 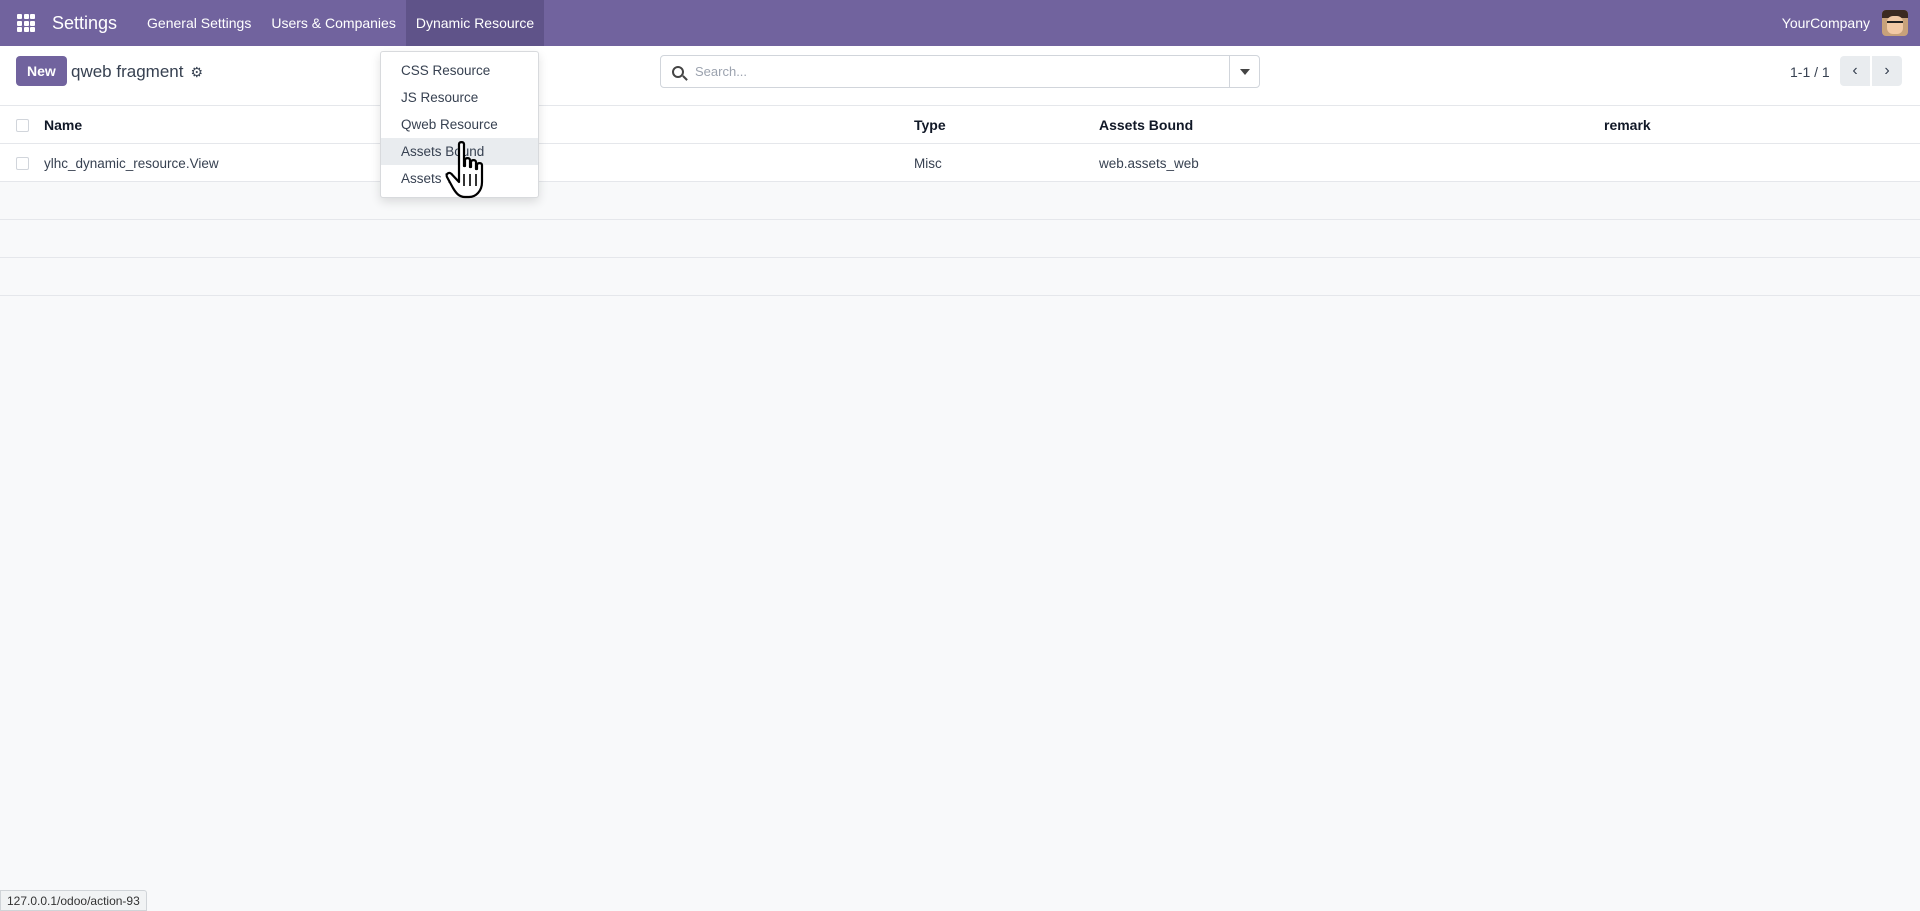 What do you see at coordinates (459, 151) in the screenshot?
I see `dropdown-item-assets-bound: Assets Bound` at bounding box center [459, 151].